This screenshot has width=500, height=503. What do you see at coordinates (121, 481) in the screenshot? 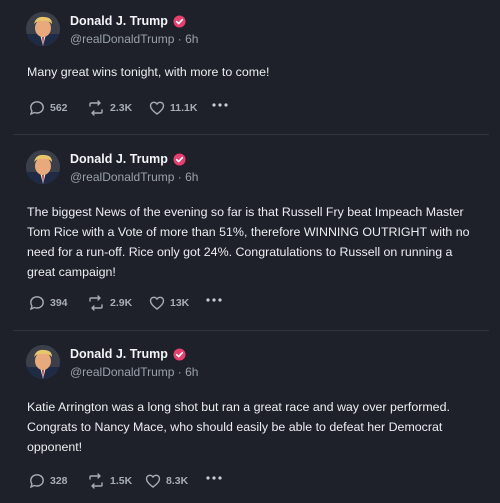
I see `retruth-count: 1.5K` at bounding box center [121, 481].